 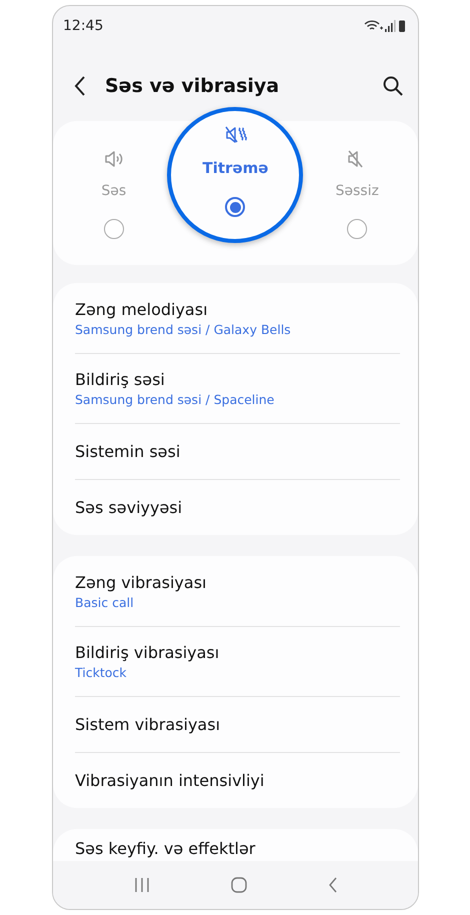 I want to click on back-button, so click(x=80, y=85).